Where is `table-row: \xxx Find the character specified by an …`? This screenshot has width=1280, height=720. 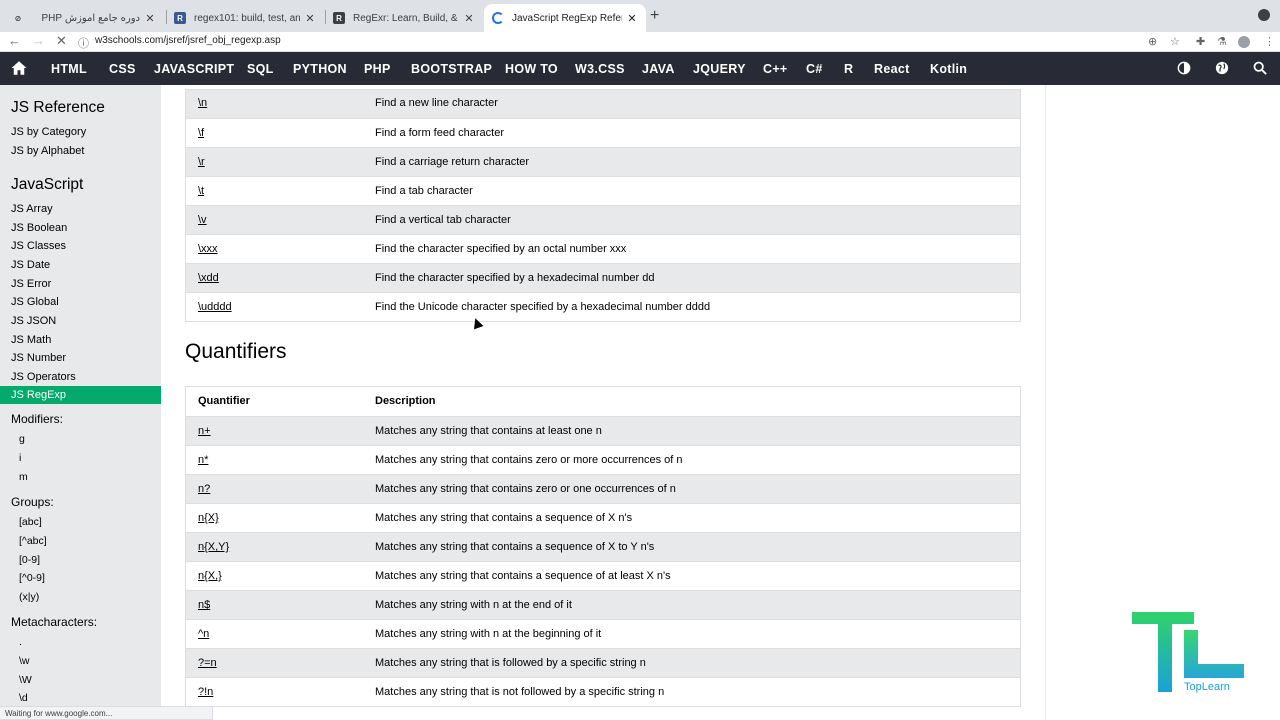
table-row: \xxx Find the character specified by an … is located at coordinates (603, 248).